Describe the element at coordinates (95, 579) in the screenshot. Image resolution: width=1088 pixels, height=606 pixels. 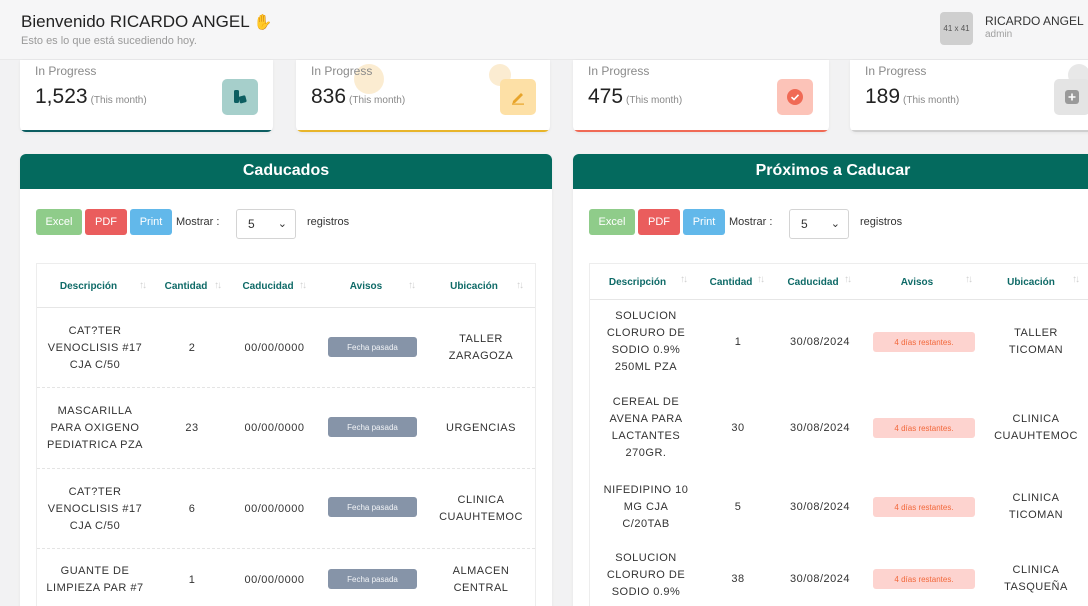
I see `cell-descripcion: GUANTE DE LIMPIEZA PAR #7` at that location.